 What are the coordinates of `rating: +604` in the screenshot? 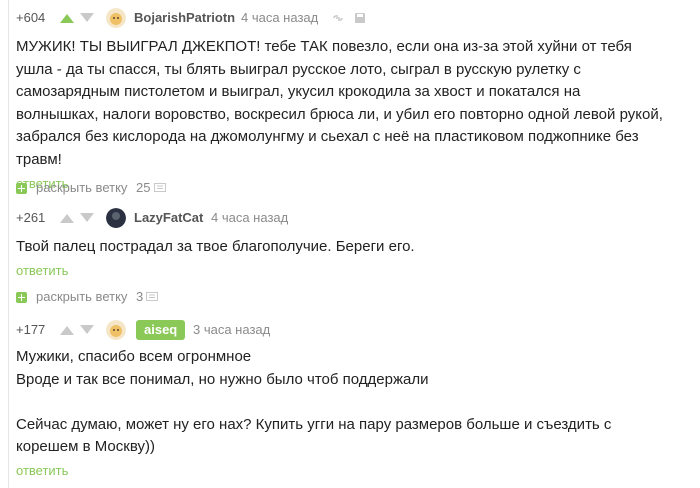 It's located at (31, 17).